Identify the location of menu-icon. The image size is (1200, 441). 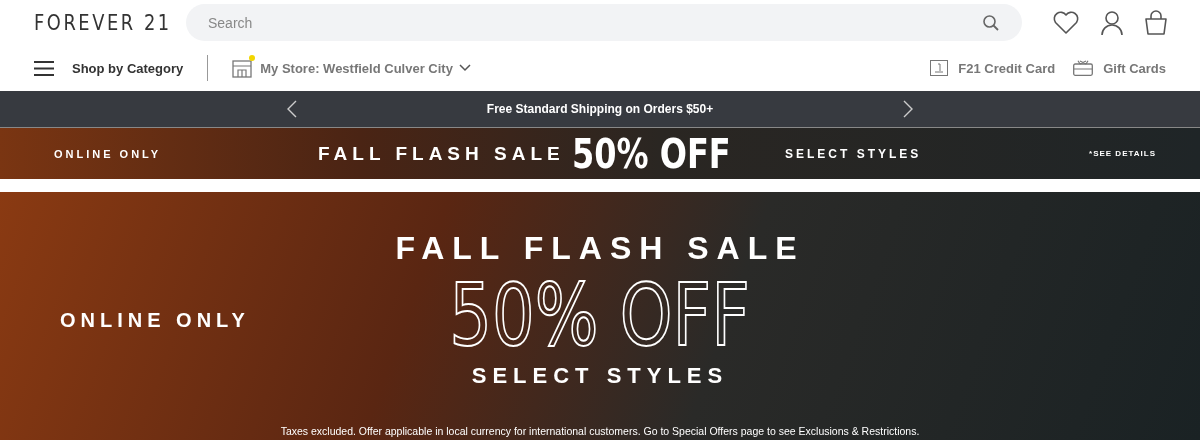
(44, 68).